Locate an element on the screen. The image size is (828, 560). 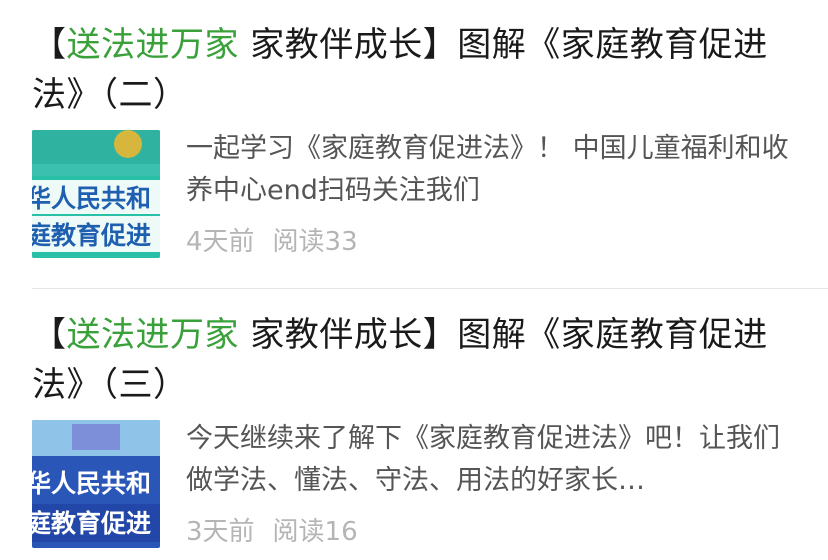
read-count: 阅读16 is located at coordinates (315, 532).